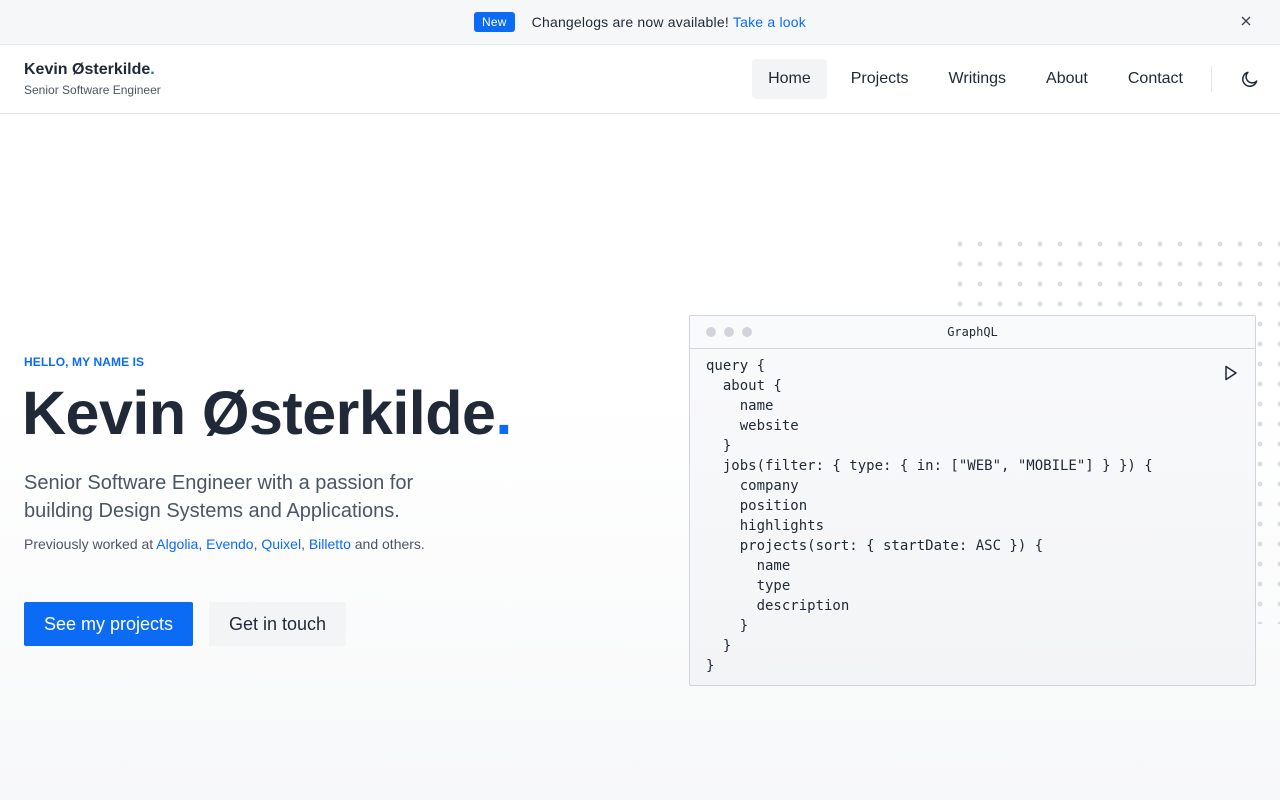  I want to click on main-nav: Home Projects Writings About Contact, so click(971, 79).